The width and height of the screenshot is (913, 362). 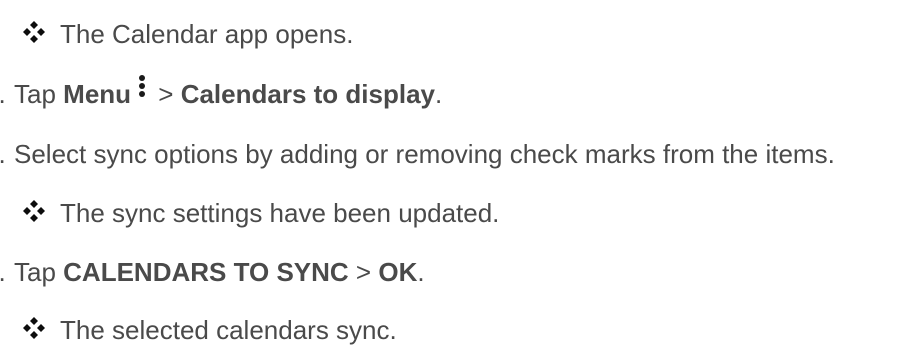 I want to click on result-line-3: The selected calendars sync., so click(x=209, y=330).